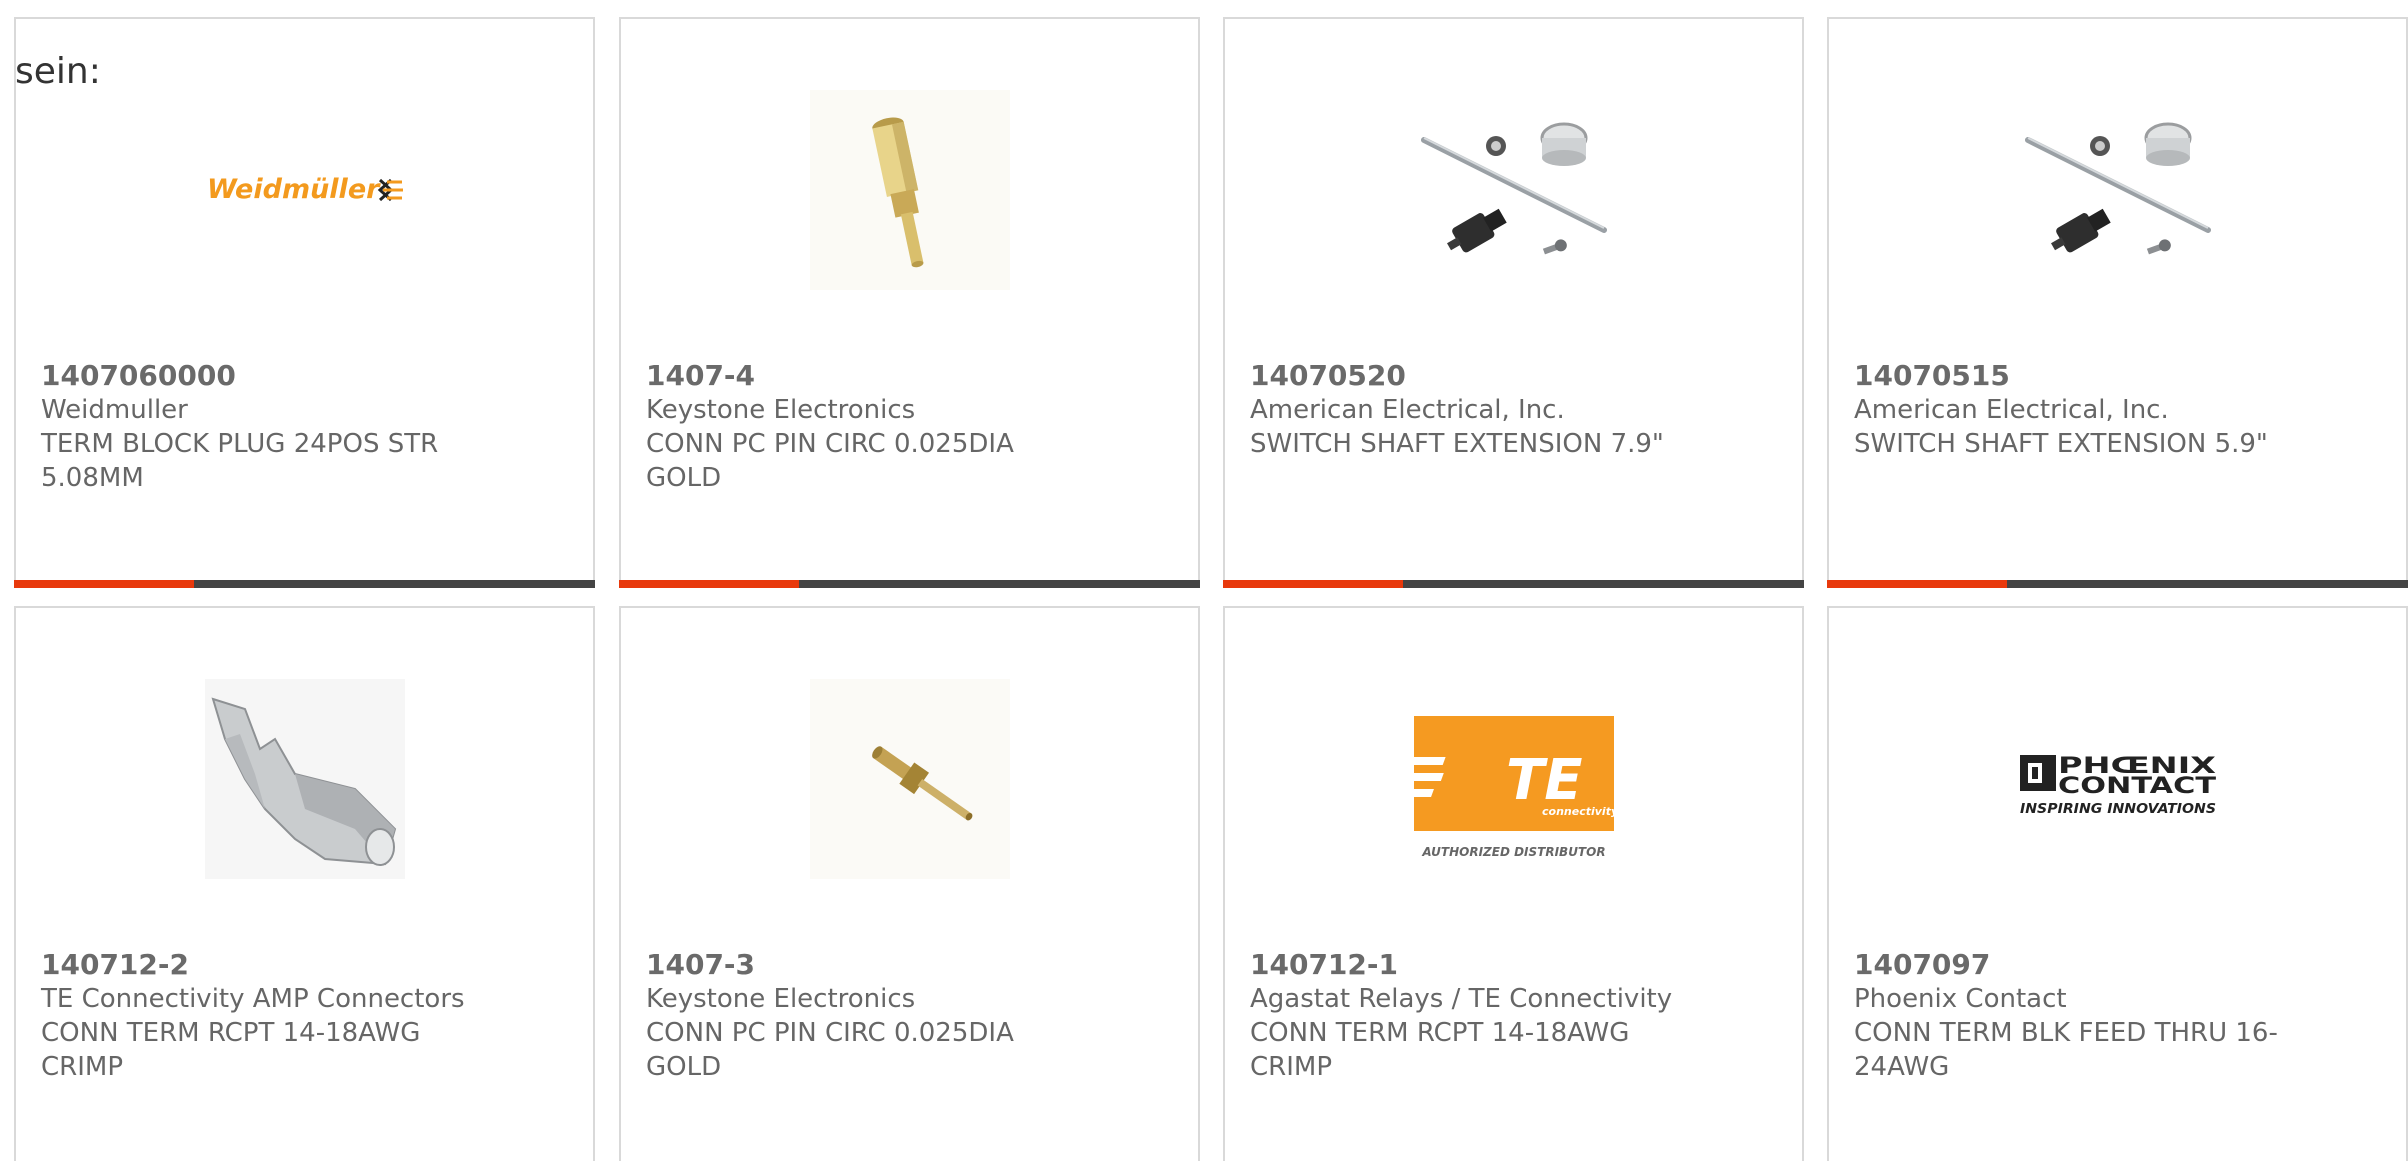  What do you see at coordinates (1457, 444) in the screenshot?
I see `description-line: SWITCH SHAFT EXTENSION 7.9"` at bounding box center [1457, 444].